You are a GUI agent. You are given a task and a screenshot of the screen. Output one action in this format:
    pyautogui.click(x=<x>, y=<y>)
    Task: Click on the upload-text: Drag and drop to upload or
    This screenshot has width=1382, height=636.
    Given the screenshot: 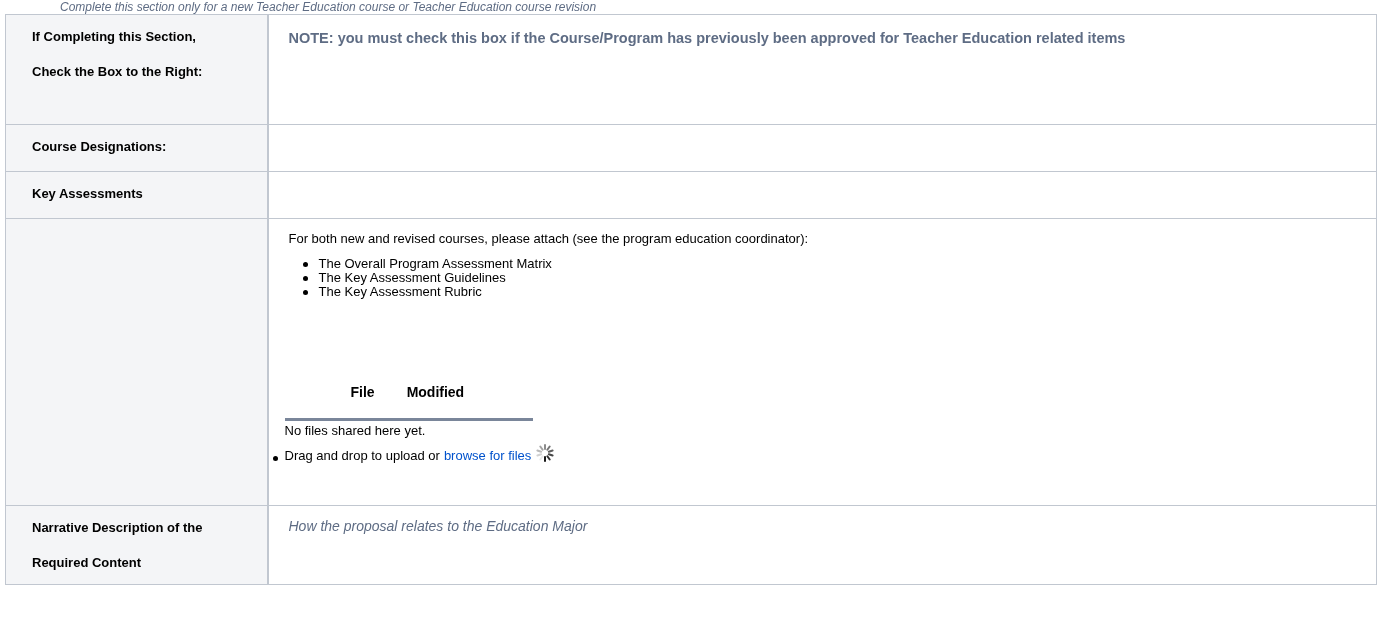 What is the action you would take?
    pyautogui.click(x=362, y=455)
    